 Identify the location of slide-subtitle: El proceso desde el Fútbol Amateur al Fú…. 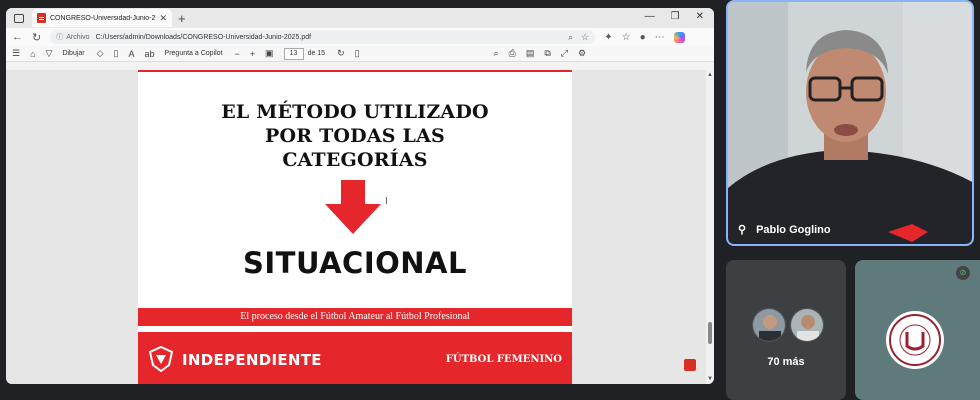
(355, 317).